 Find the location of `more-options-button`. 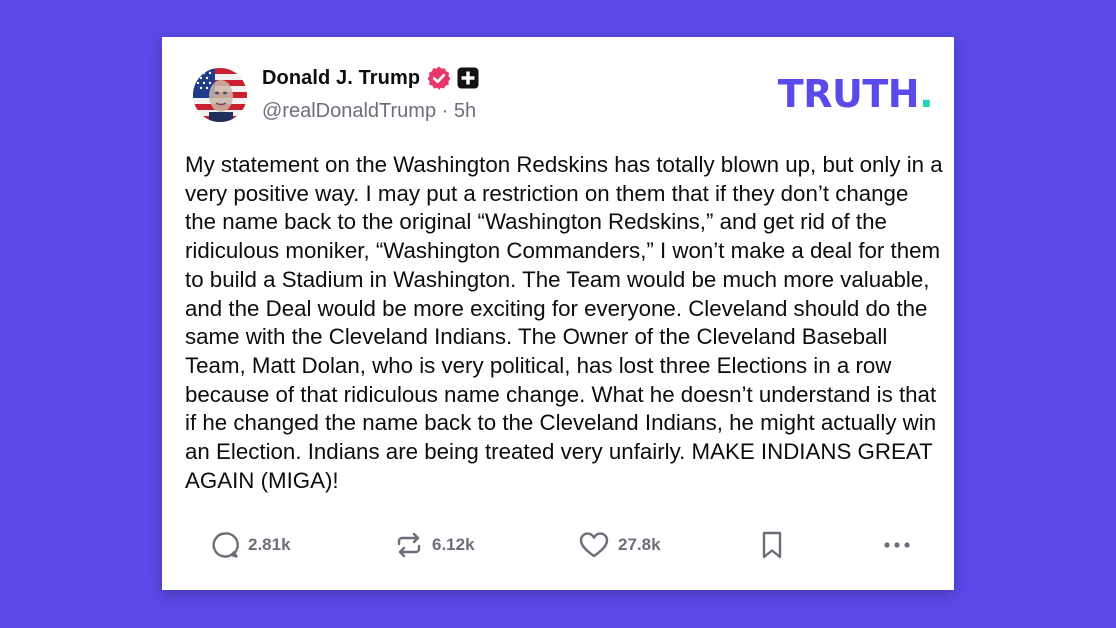

more-options-button is located at coordinates (897, 545).